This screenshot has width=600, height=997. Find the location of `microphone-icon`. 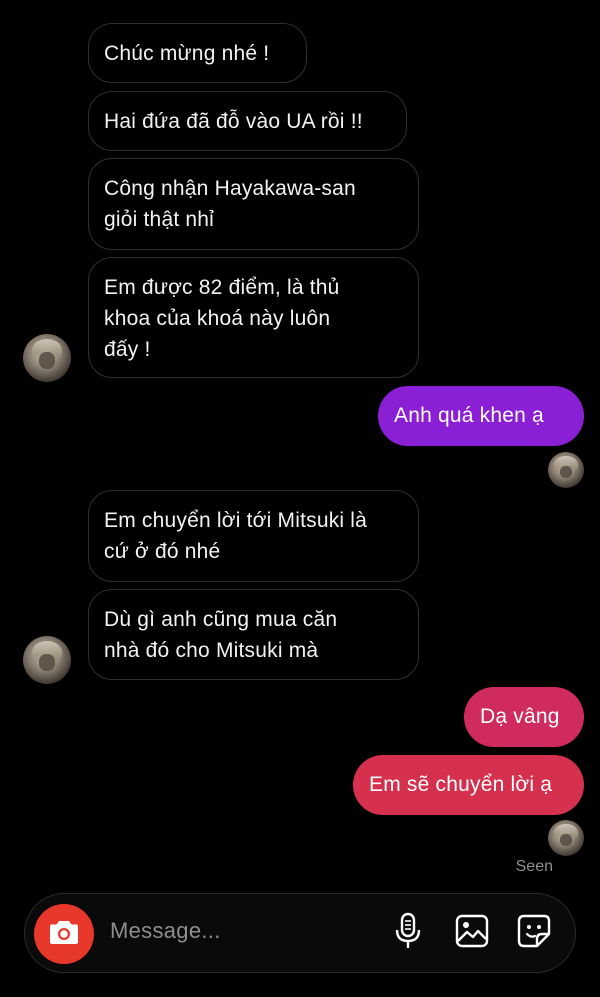

microphone-icon is located at coordinates (408, 933).